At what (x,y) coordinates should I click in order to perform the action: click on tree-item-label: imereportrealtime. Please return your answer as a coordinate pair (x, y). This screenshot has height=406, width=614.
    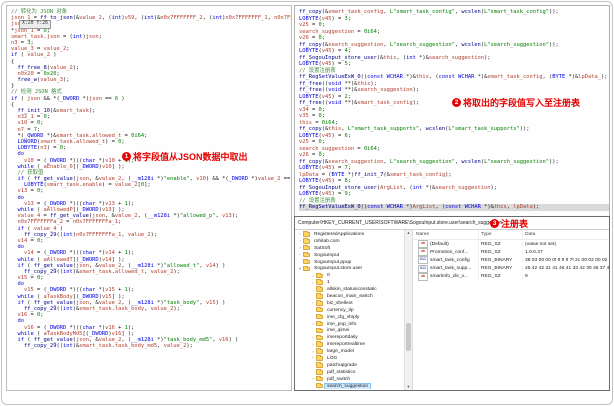
    Looking at the image, I should click on (346, 344).